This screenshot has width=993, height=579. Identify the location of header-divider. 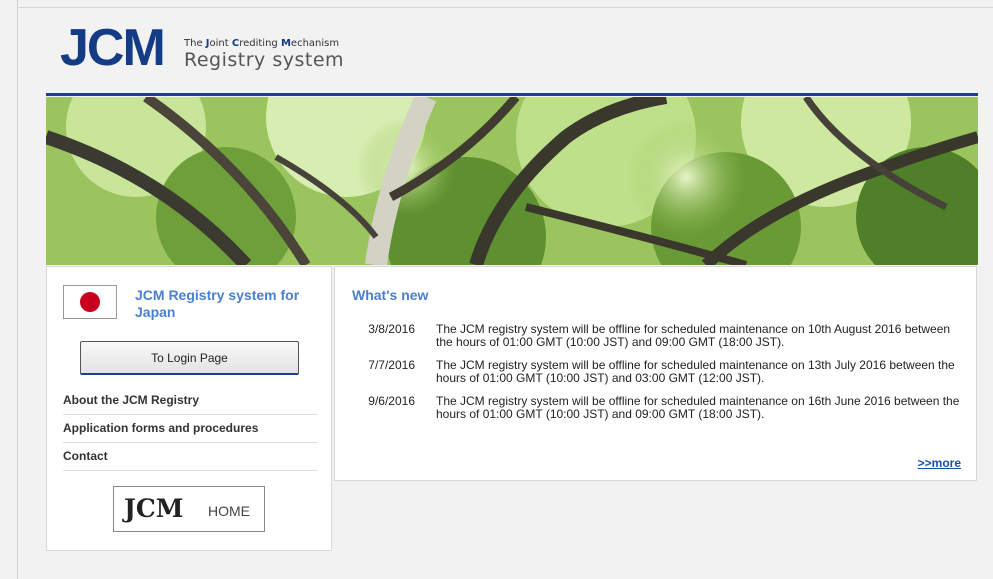
(512, 94).